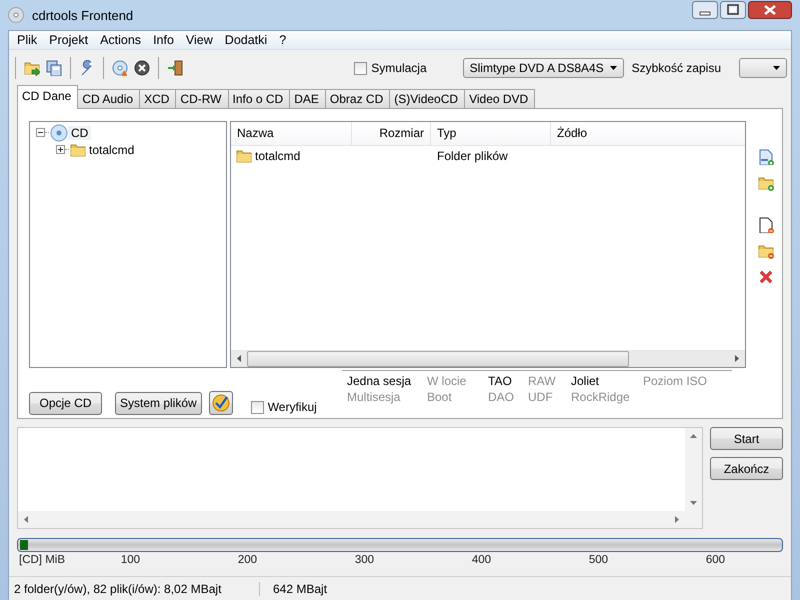  What do you see at coordinates (199, 40) in the screenshot?
I see `menu-item: View` at bounding box center [199, 40].